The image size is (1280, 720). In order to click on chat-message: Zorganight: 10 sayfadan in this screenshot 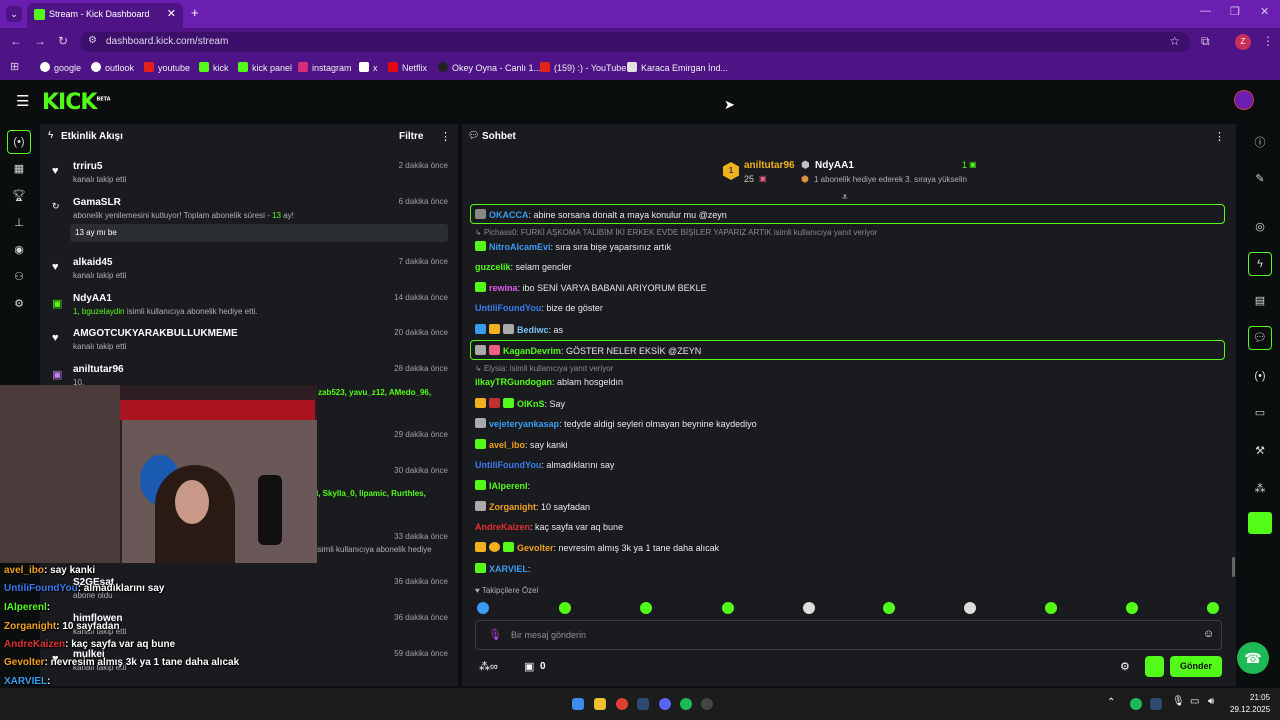, I will do `click(532, 506)`.